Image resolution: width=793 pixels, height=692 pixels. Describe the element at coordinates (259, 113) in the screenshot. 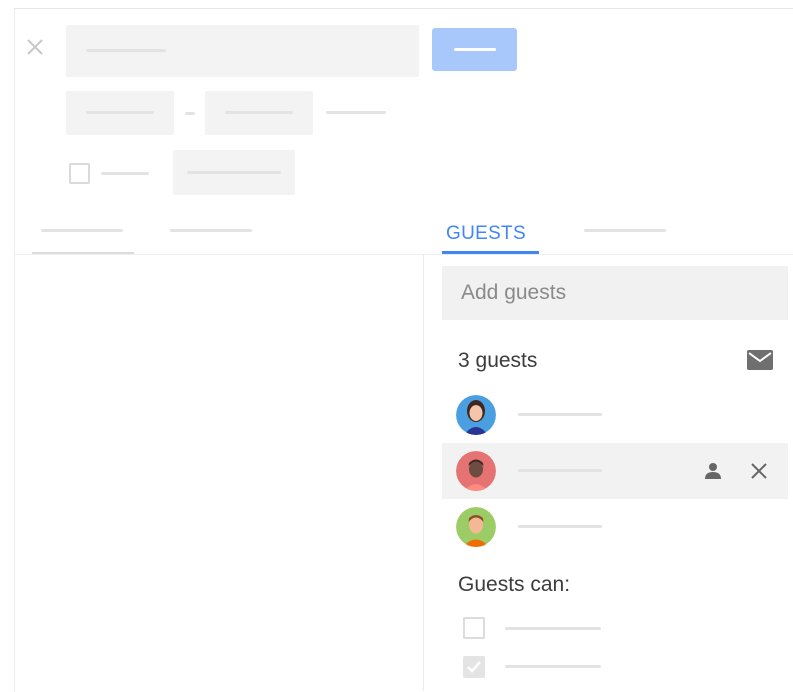

I see `end-date-placeholder` at that location.